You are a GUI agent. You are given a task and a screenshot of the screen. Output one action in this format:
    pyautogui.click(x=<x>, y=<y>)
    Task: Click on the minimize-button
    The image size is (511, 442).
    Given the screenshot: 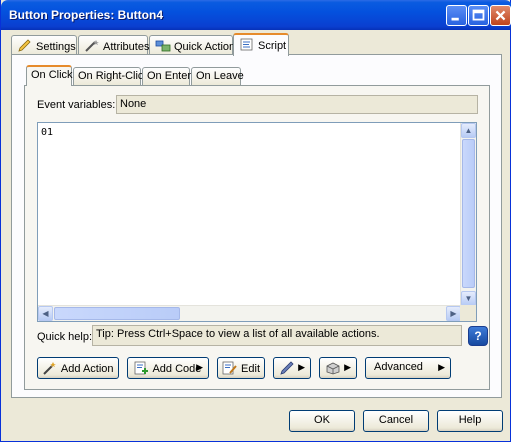 What is the action you would take?
    pyautogui.click(x=456, y=15)
    